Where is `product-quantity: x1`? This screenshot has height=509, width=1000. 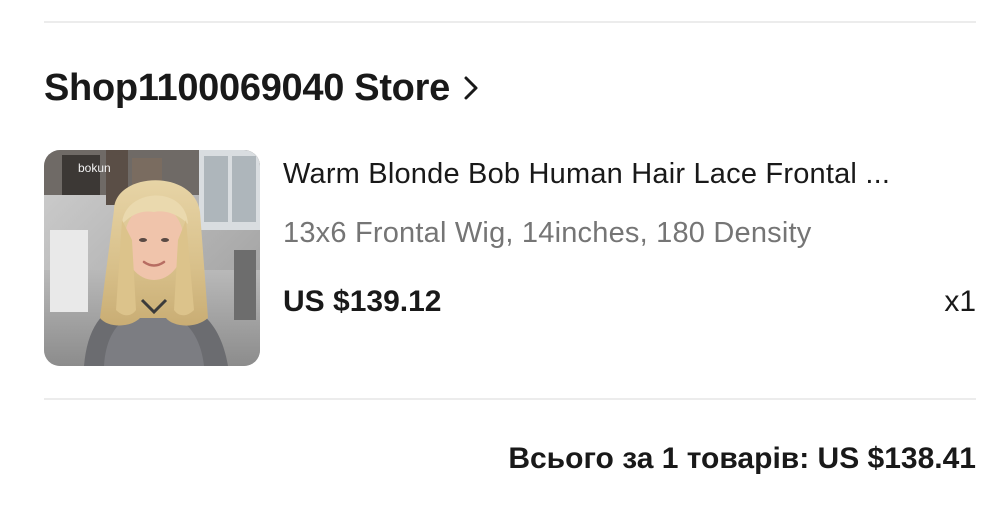
product-quantity: x1 is located at coordinates (960, 301).